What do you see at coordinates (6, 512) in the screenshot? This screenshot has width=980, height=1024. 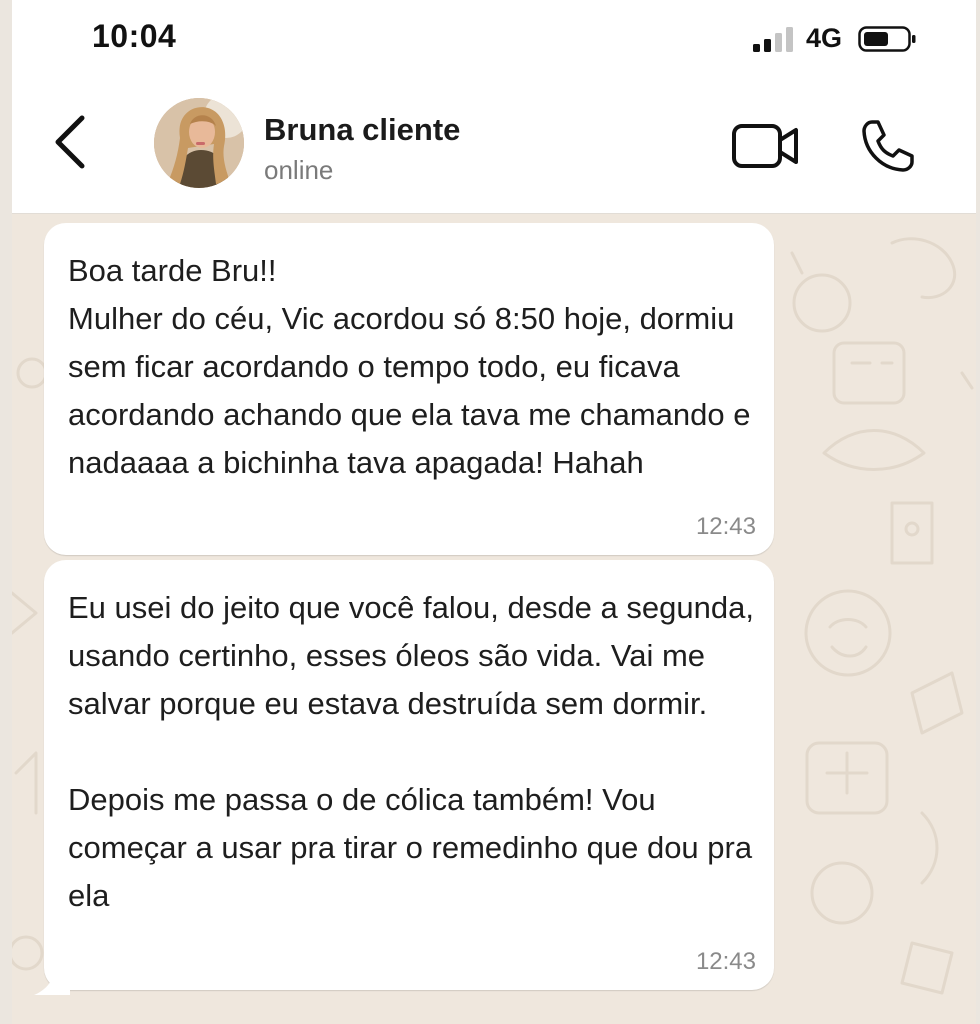 I see `screenshot-edge-left` at bounding box center [6, 512].